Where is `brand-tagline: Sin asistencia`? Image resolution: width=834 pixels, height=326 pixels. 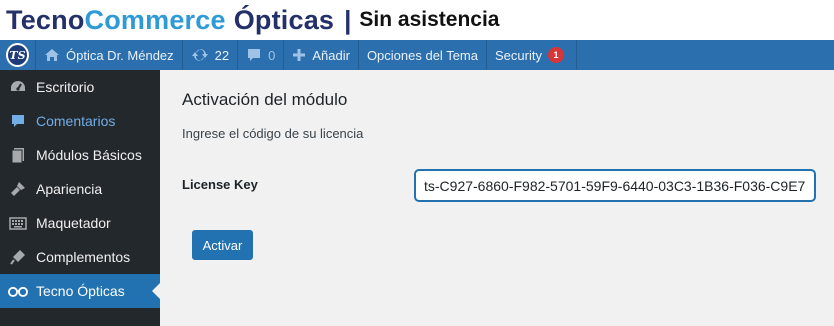
brand-tagline: Sin asistencia is located at coordinates (429, 19).